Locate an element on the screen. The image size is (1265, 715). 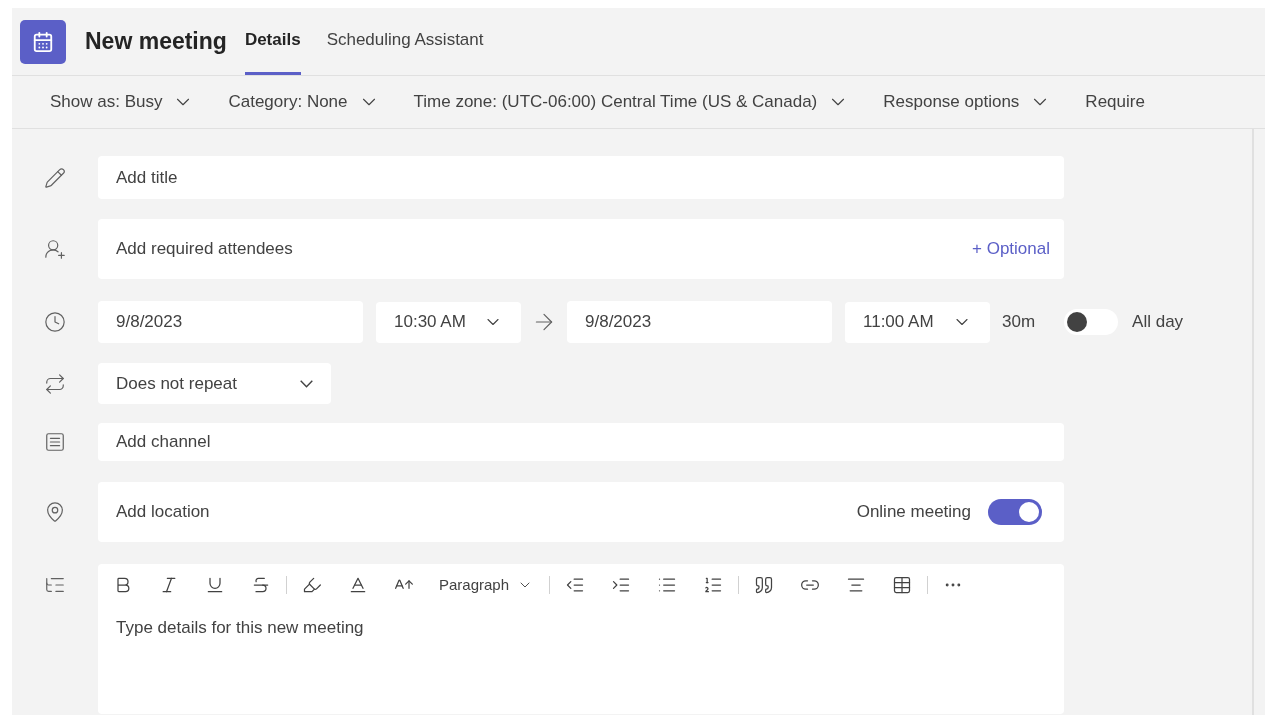
online-meeting-label: Online meeting is located at coordinates (913, 512).